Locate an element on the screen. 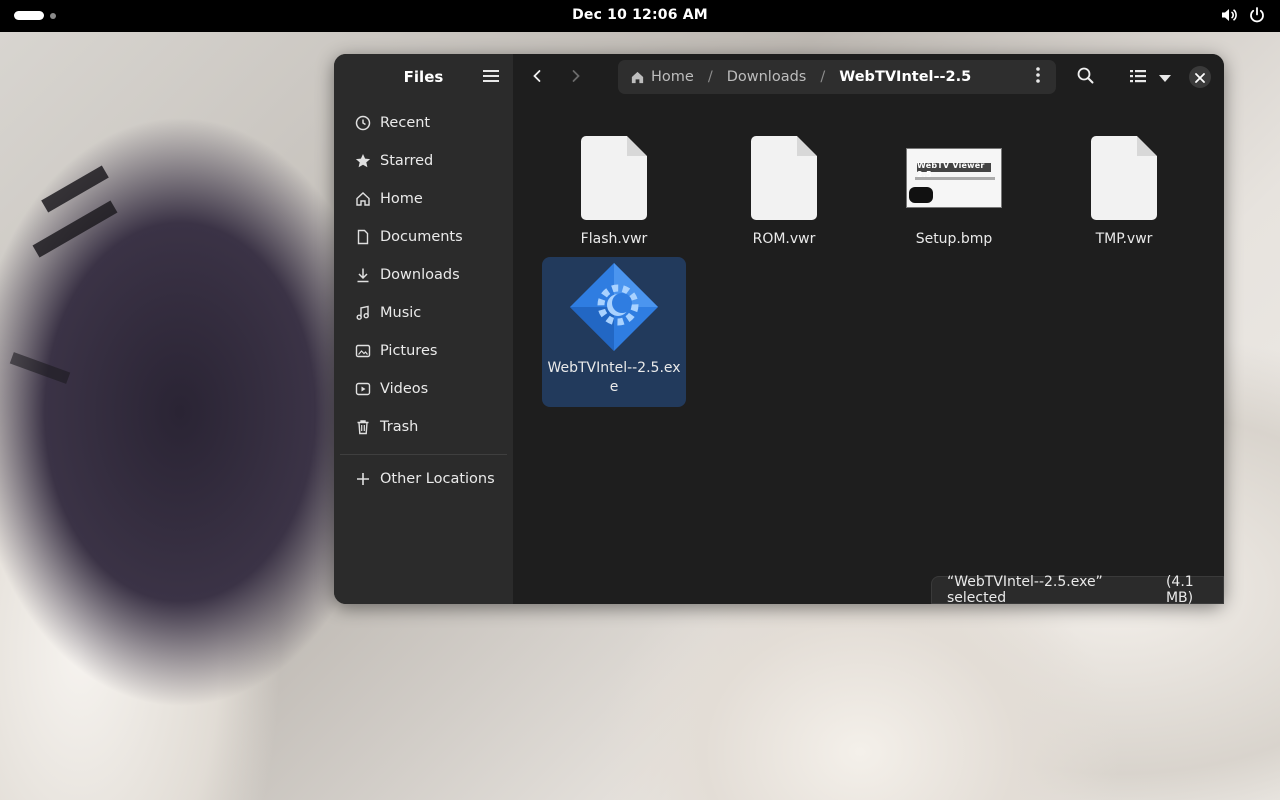  search-icon is located at coordinates (1085, 77).